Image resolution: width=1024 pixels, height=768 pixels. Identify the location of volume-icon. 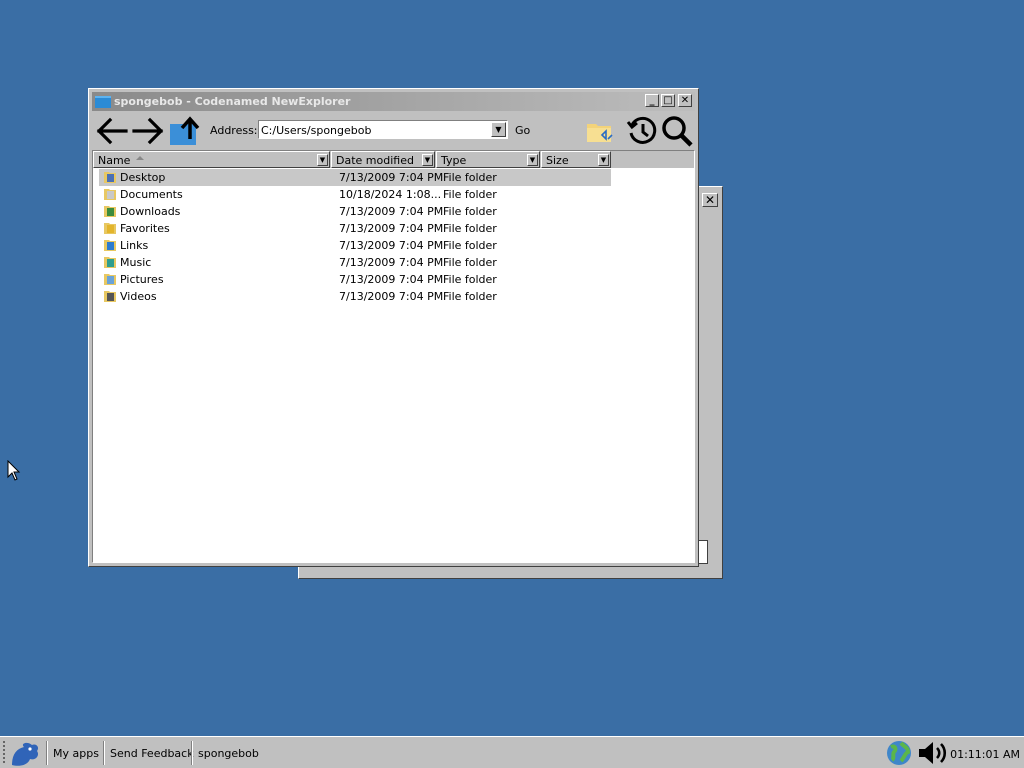
(933, 753).